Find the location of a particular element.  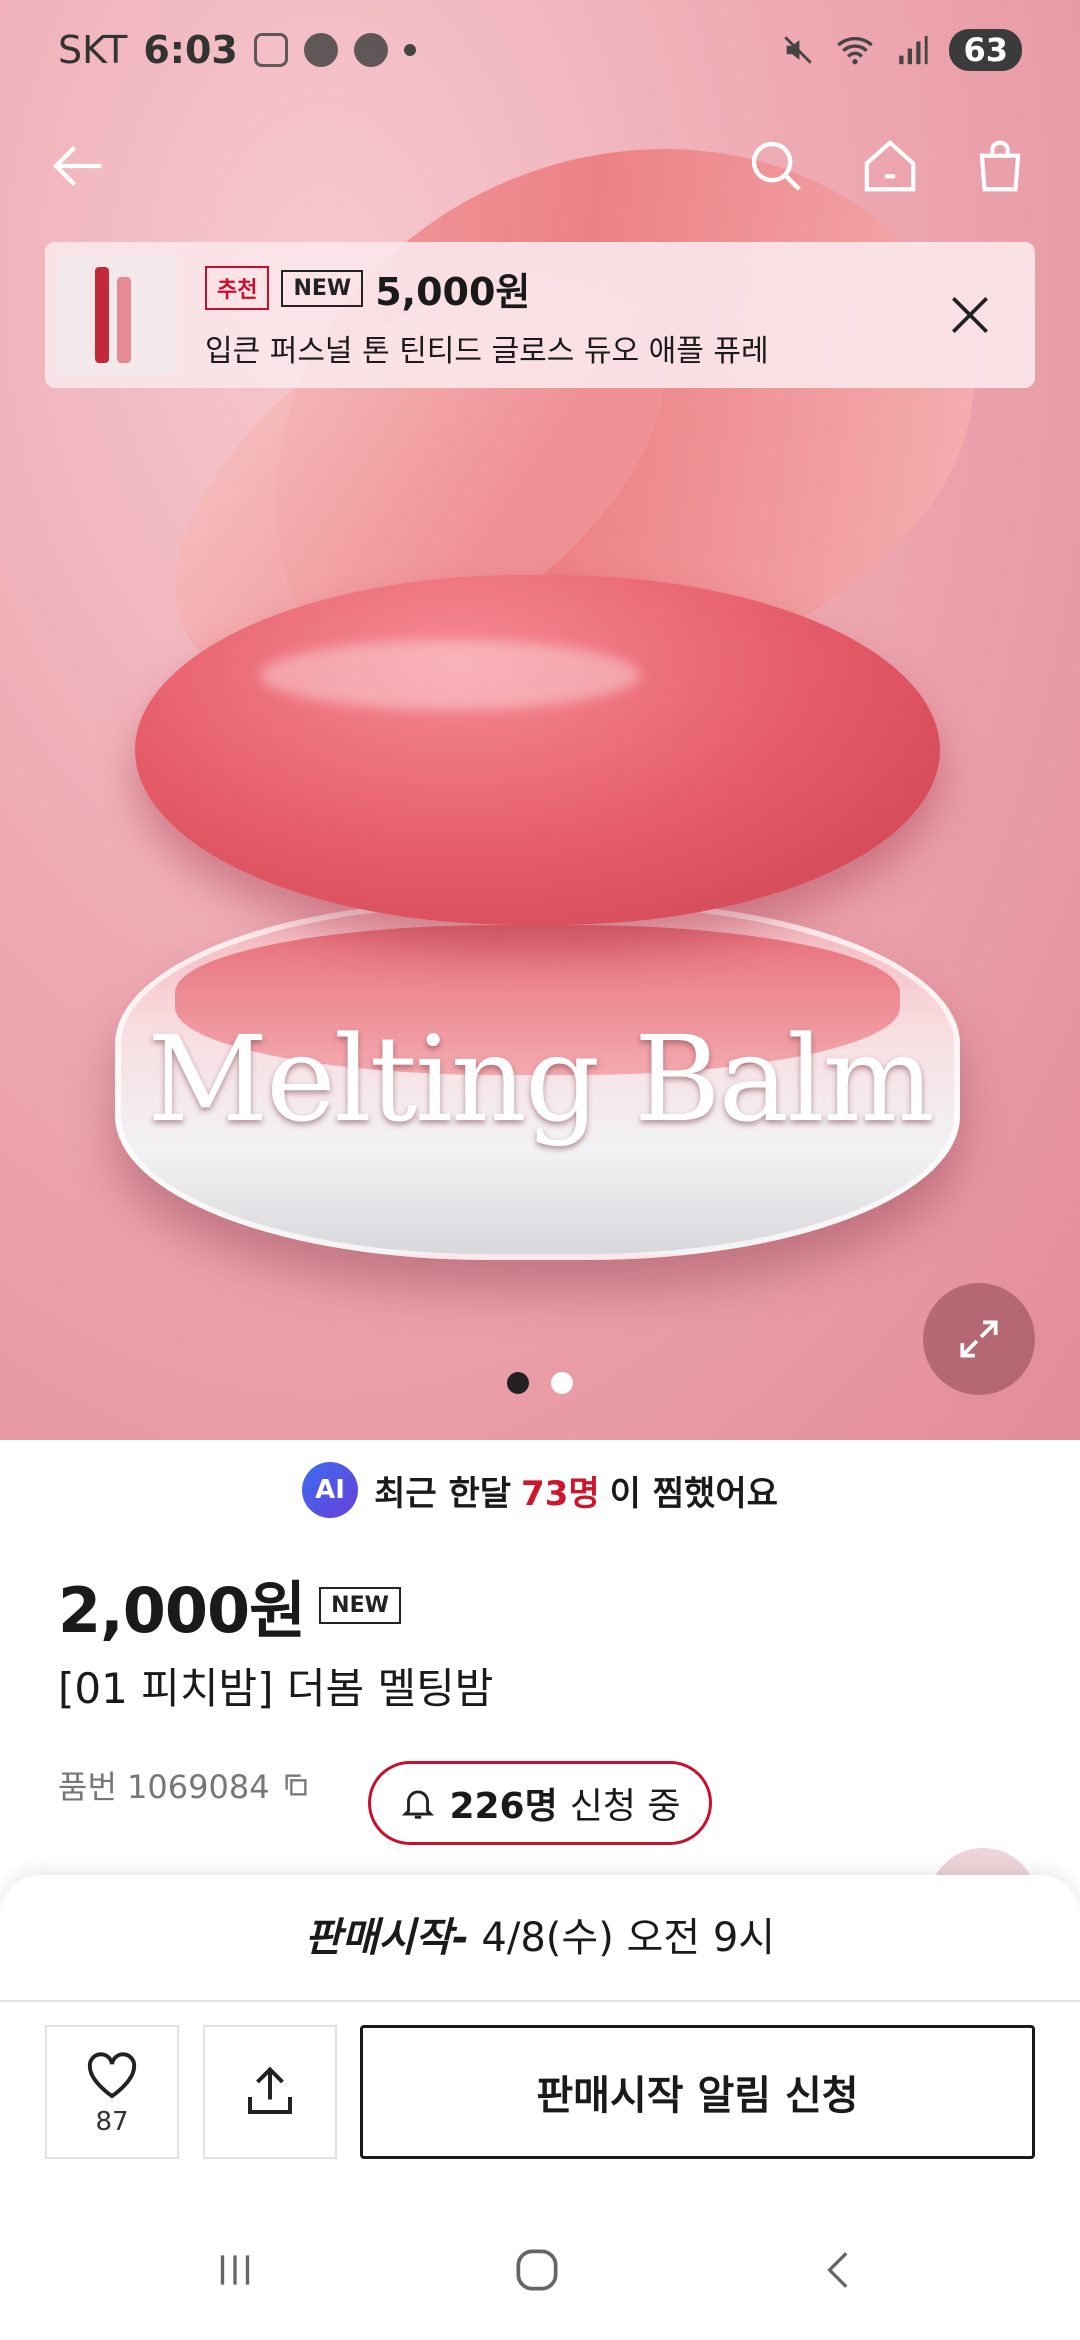

recommend-badge: 추천 is located at coordinates (237, 288).